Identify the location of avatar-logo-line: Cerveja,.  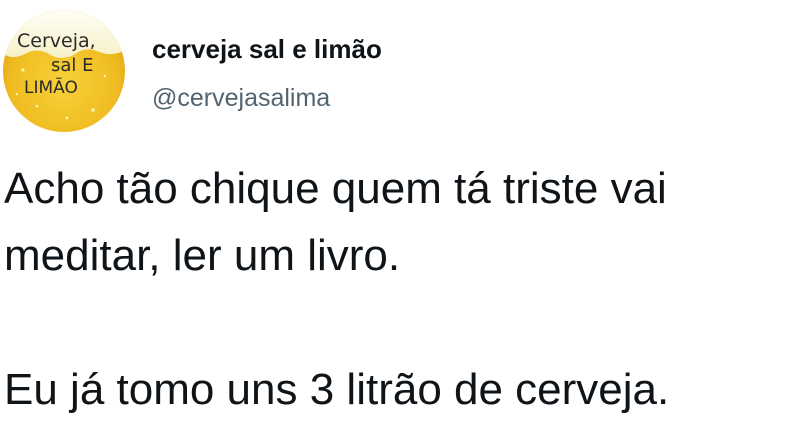
(56, 41).